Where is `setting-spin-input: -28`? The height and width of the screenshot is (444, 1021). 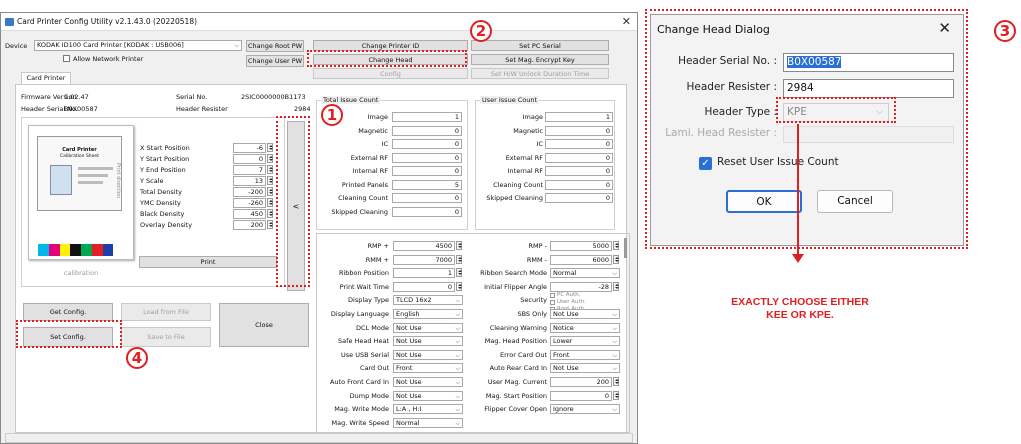 setting-spin-input: -28 is located at coordinates (581, 286).